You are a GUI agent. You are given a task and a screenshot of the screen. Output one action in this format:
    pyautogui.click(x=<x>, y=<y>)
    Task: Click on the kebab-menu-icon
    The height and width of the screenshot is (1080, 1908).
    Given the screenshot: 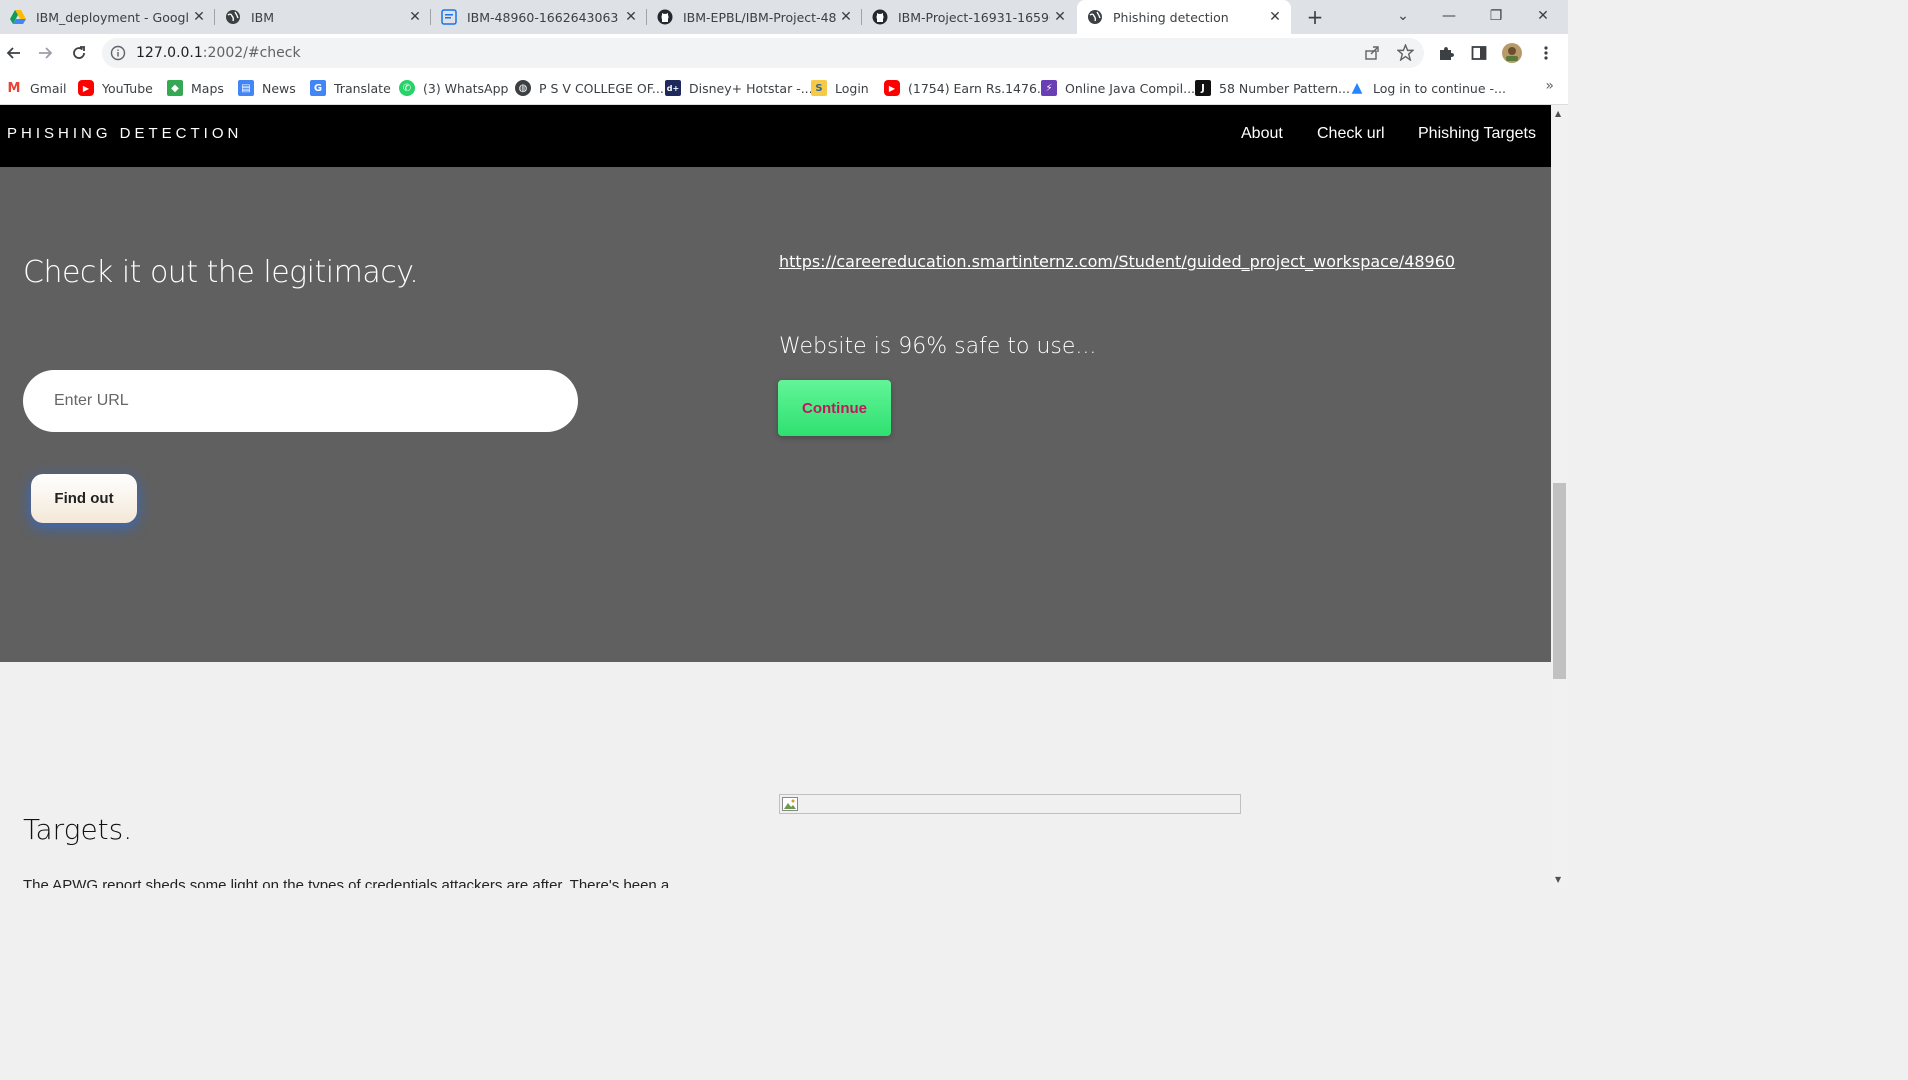 What is the action you would take?
    pyautogui.click(x=1546, y=53)
    